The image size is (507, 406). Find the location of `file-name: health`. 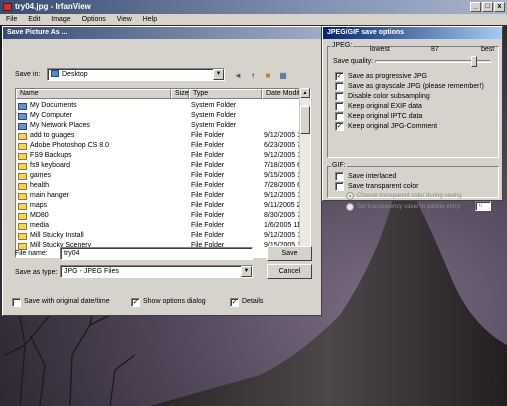

file-name: health is located at coordinates (40, 185).